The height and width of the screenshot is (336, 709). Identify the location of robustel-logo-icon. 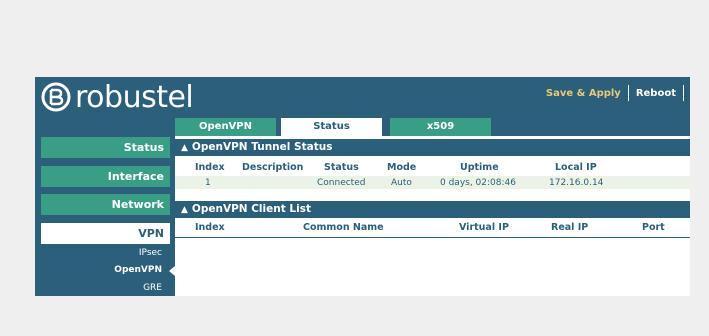
(56, 97).